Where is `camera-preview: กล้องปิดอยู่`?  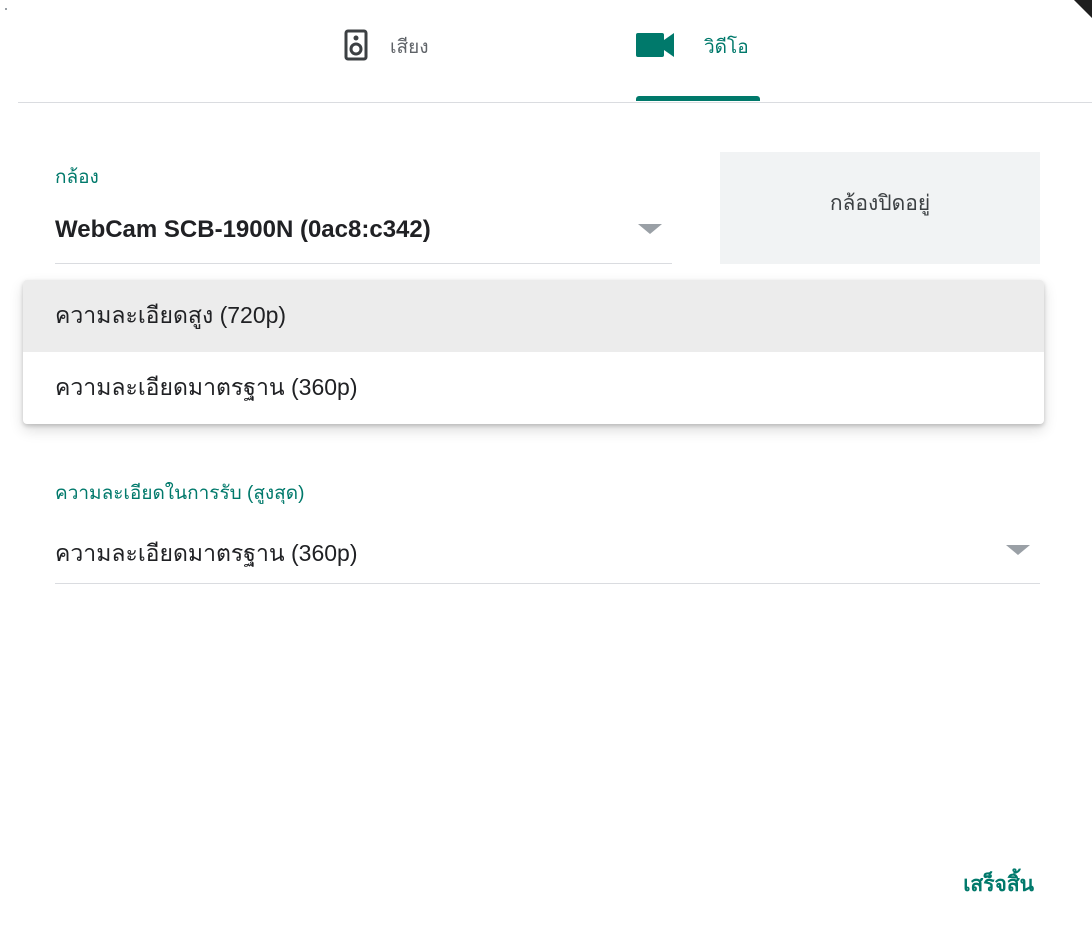
camera-preview: กล้องปิดอยู่ is located at coordinates (880, 208).